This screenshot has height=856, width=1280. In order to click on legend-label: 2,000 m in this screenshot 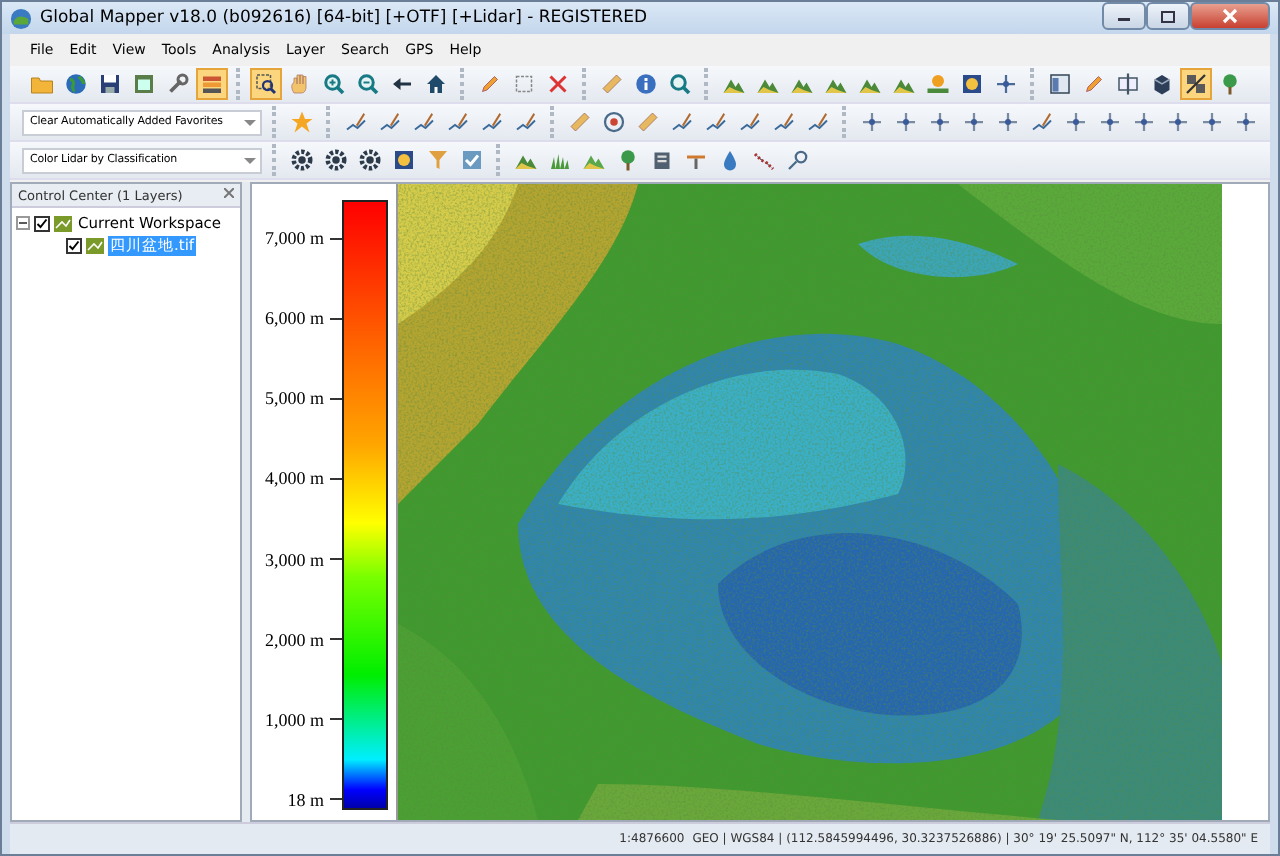, I will do `click(294, 639)`.